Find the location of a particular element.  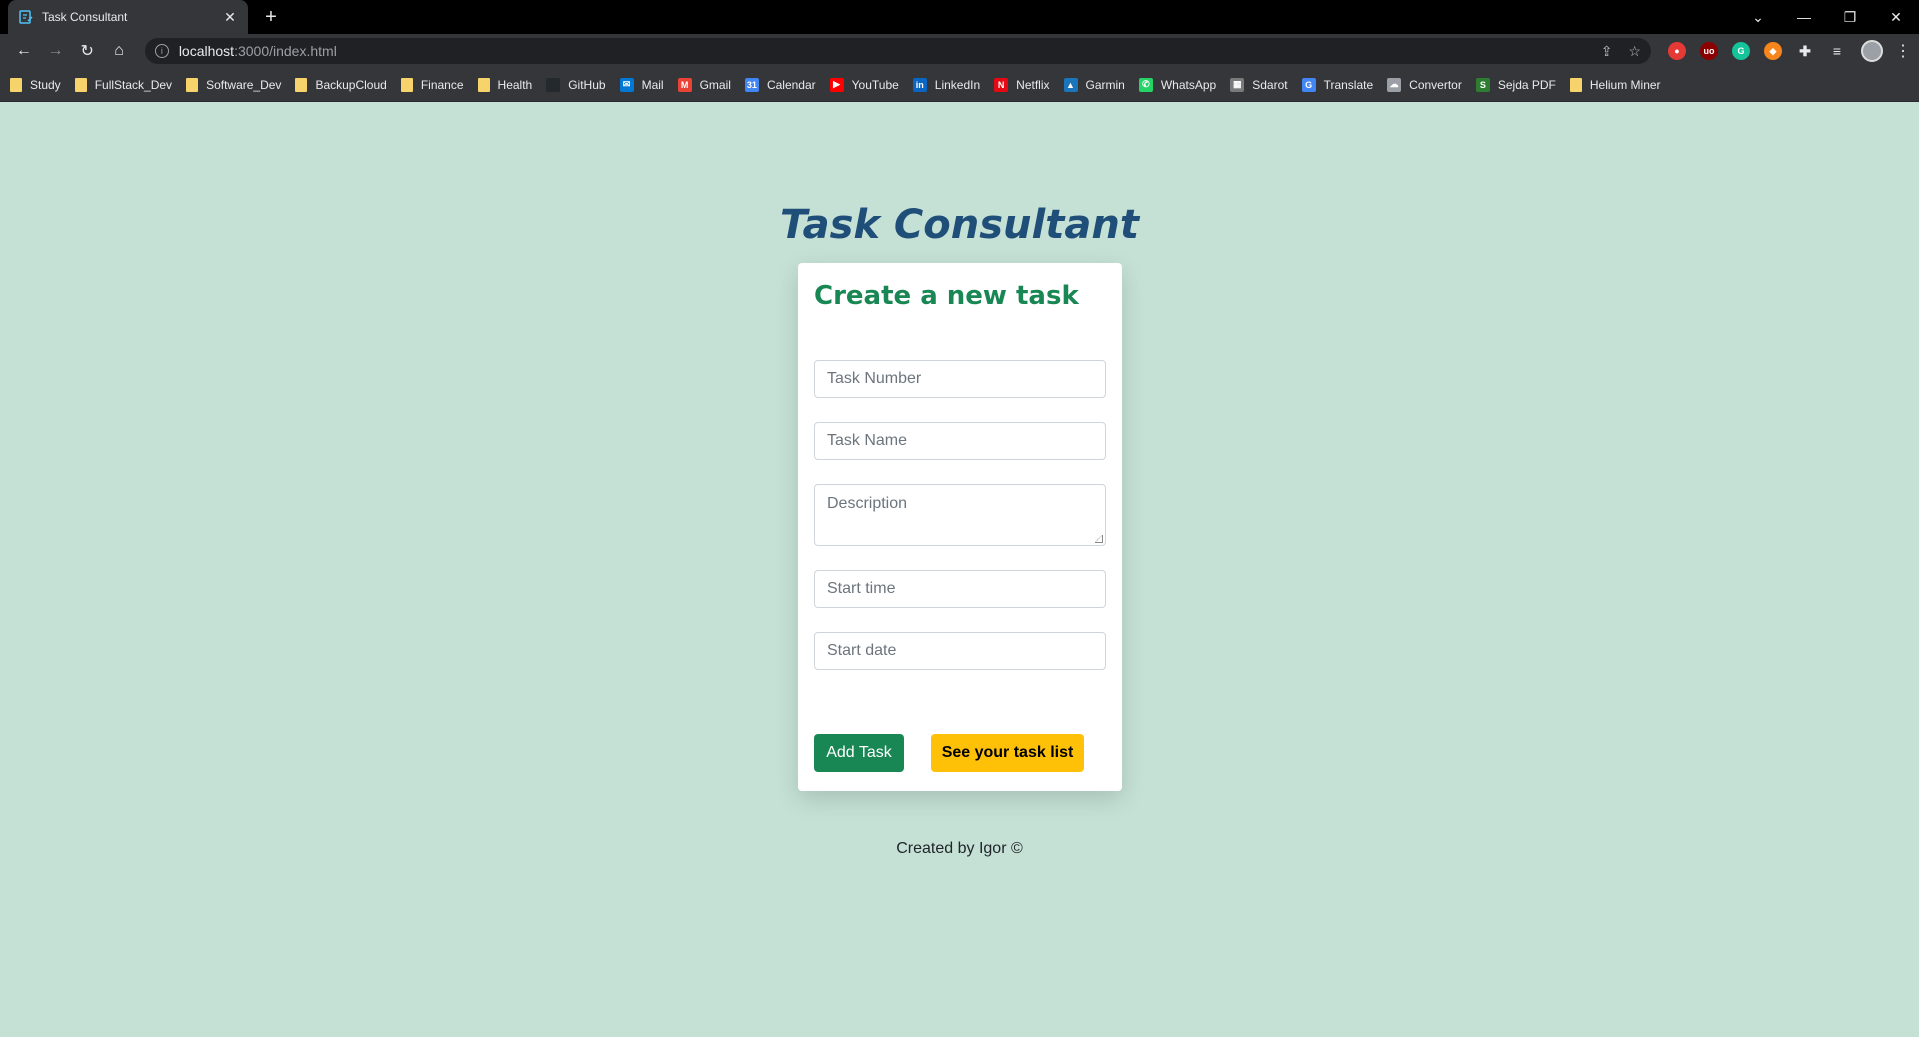

bookmark-label: WhatsApp is located at coordinates (1188, 84).